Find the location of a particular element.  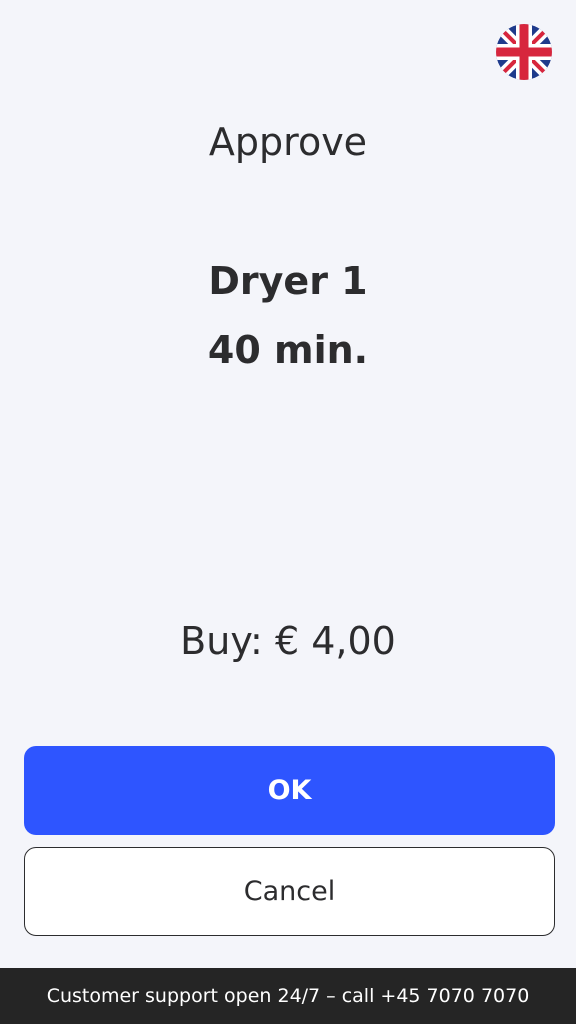

language-selector is located at coordinates (524, 52).